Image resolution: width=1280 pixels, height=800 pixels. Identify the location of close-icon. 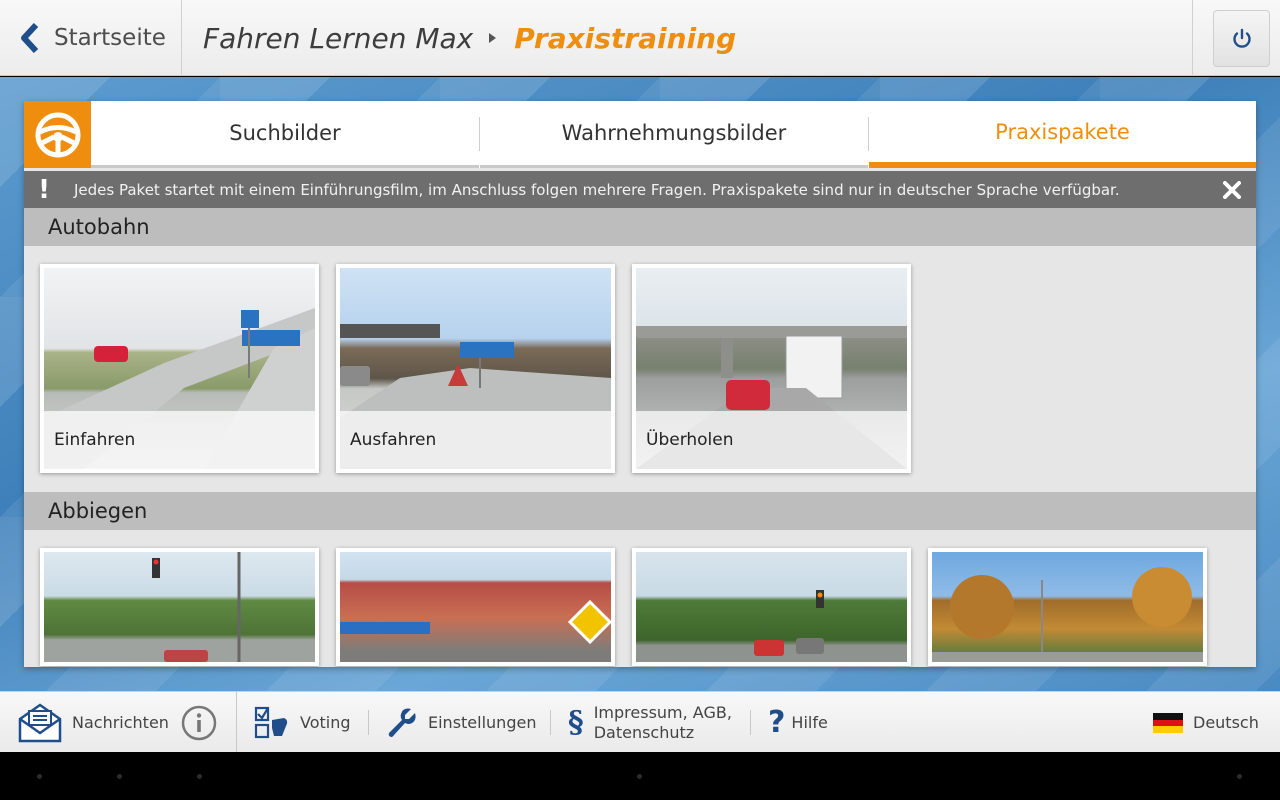
(1232, 189).